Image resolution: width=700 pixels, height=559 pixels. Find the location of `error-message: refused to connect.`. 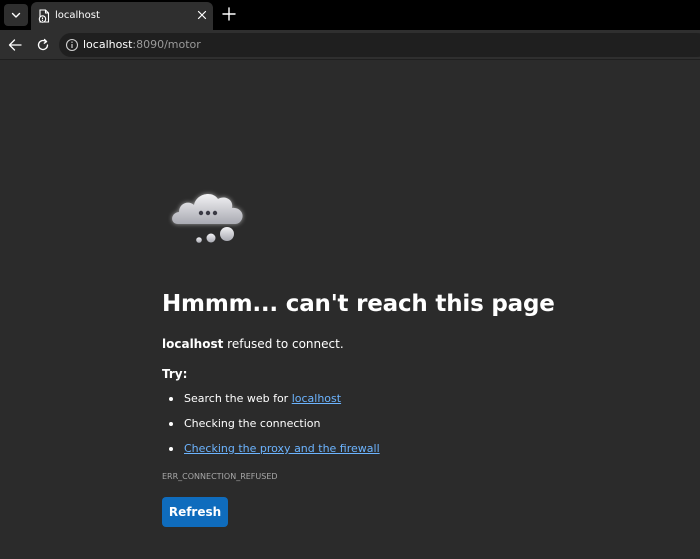

error-message: refused to connect. is located at coordinates (283, 344).